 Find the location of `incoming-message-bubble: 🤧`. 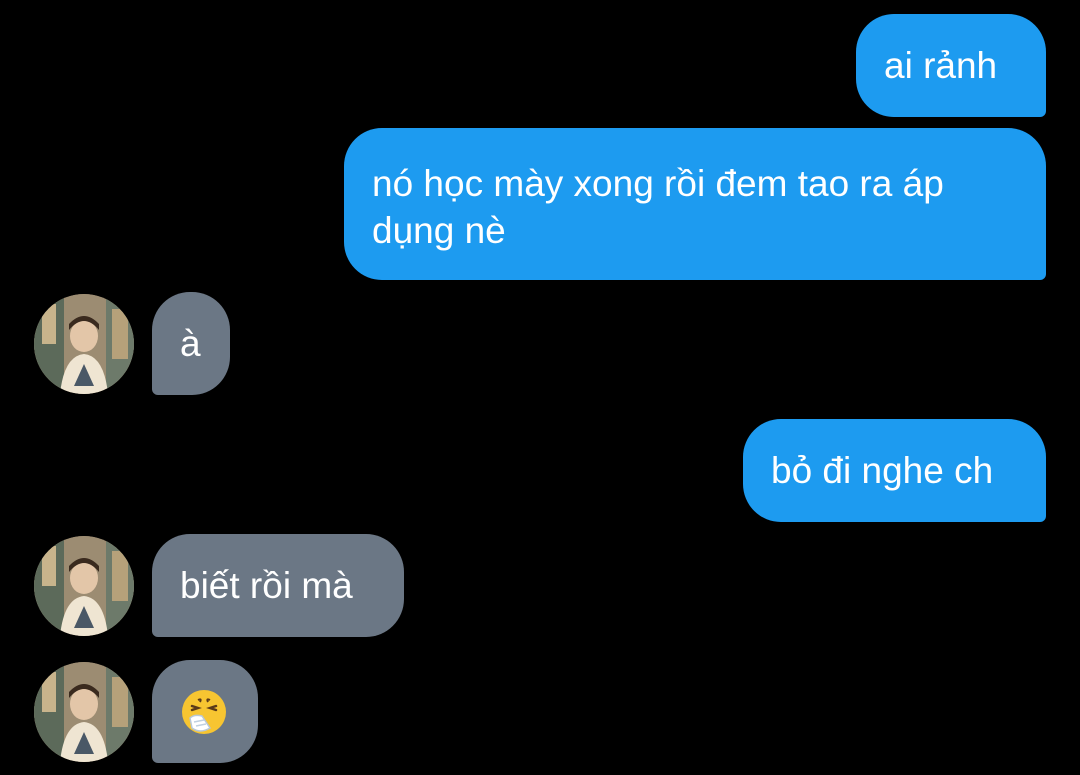

incoming-message-bubble: 🤧 is located at coordinates (205, 711).